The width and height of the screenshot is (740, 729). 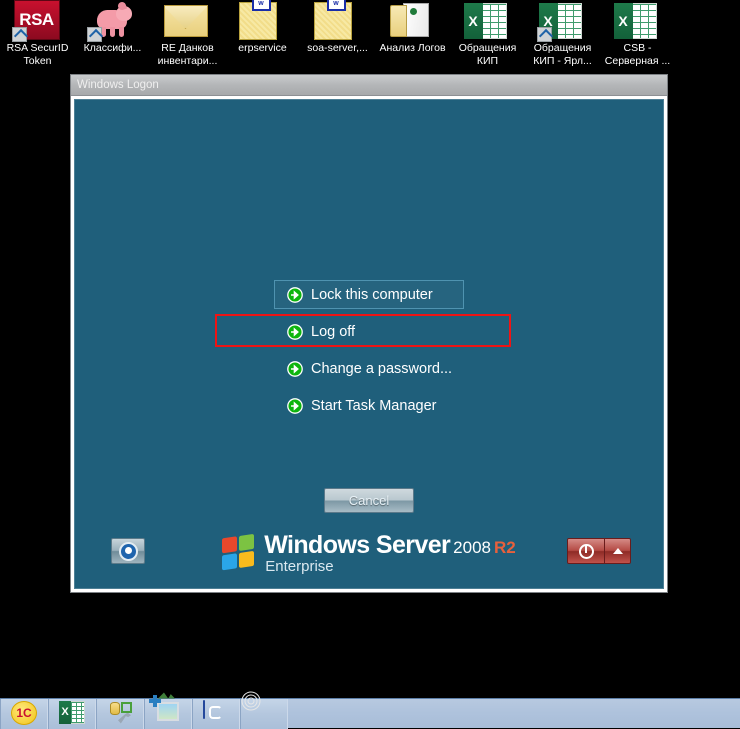 I want to click on product-name: Windows Server, so click(x=357, y=545).